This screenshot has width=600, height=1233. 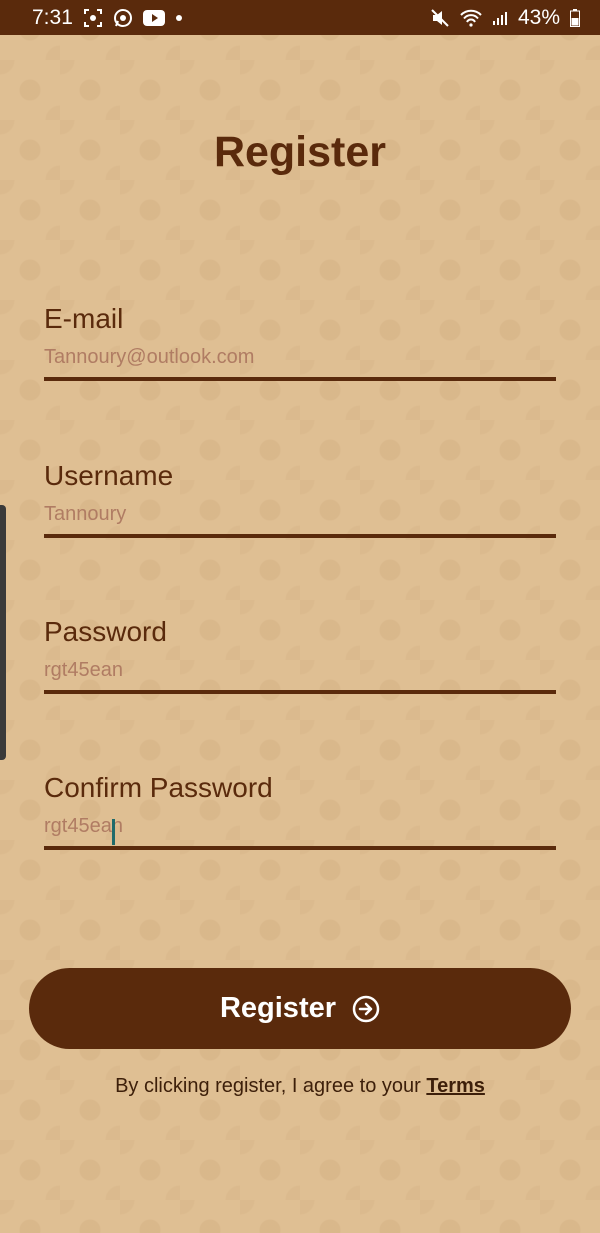 What do you see at coordinates (300, 654) in the screenshot?
I see `password-field-group: Password` at bounding box center [300, 654].